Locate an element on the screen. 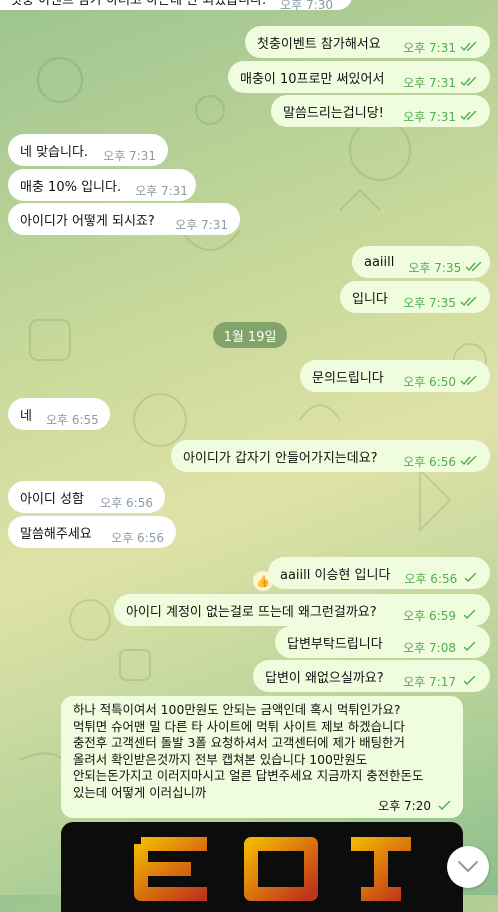 The height and width of the screenshot is (912, 498). message-incoming: 아이디 성함 오후 6:56 is located at coordinates (86, 497).